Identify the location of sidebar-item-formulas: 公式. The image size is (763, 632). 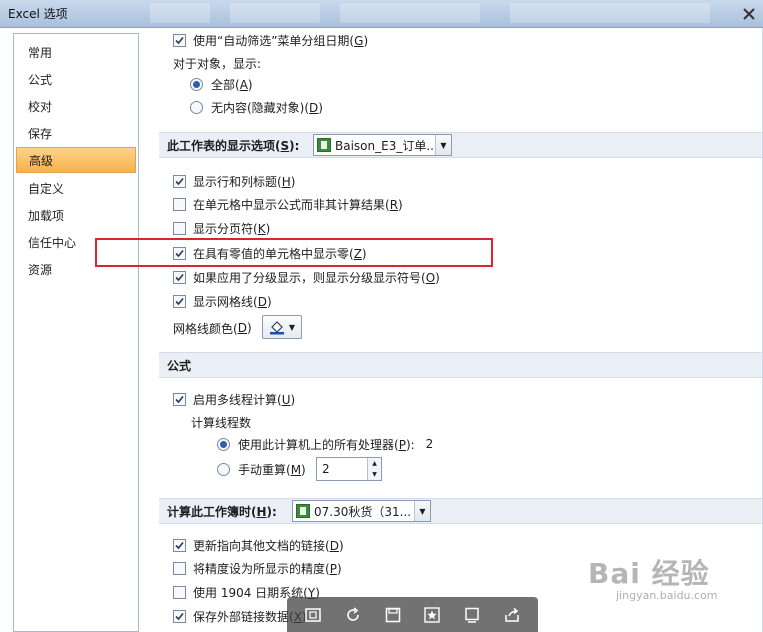
(76, 80).